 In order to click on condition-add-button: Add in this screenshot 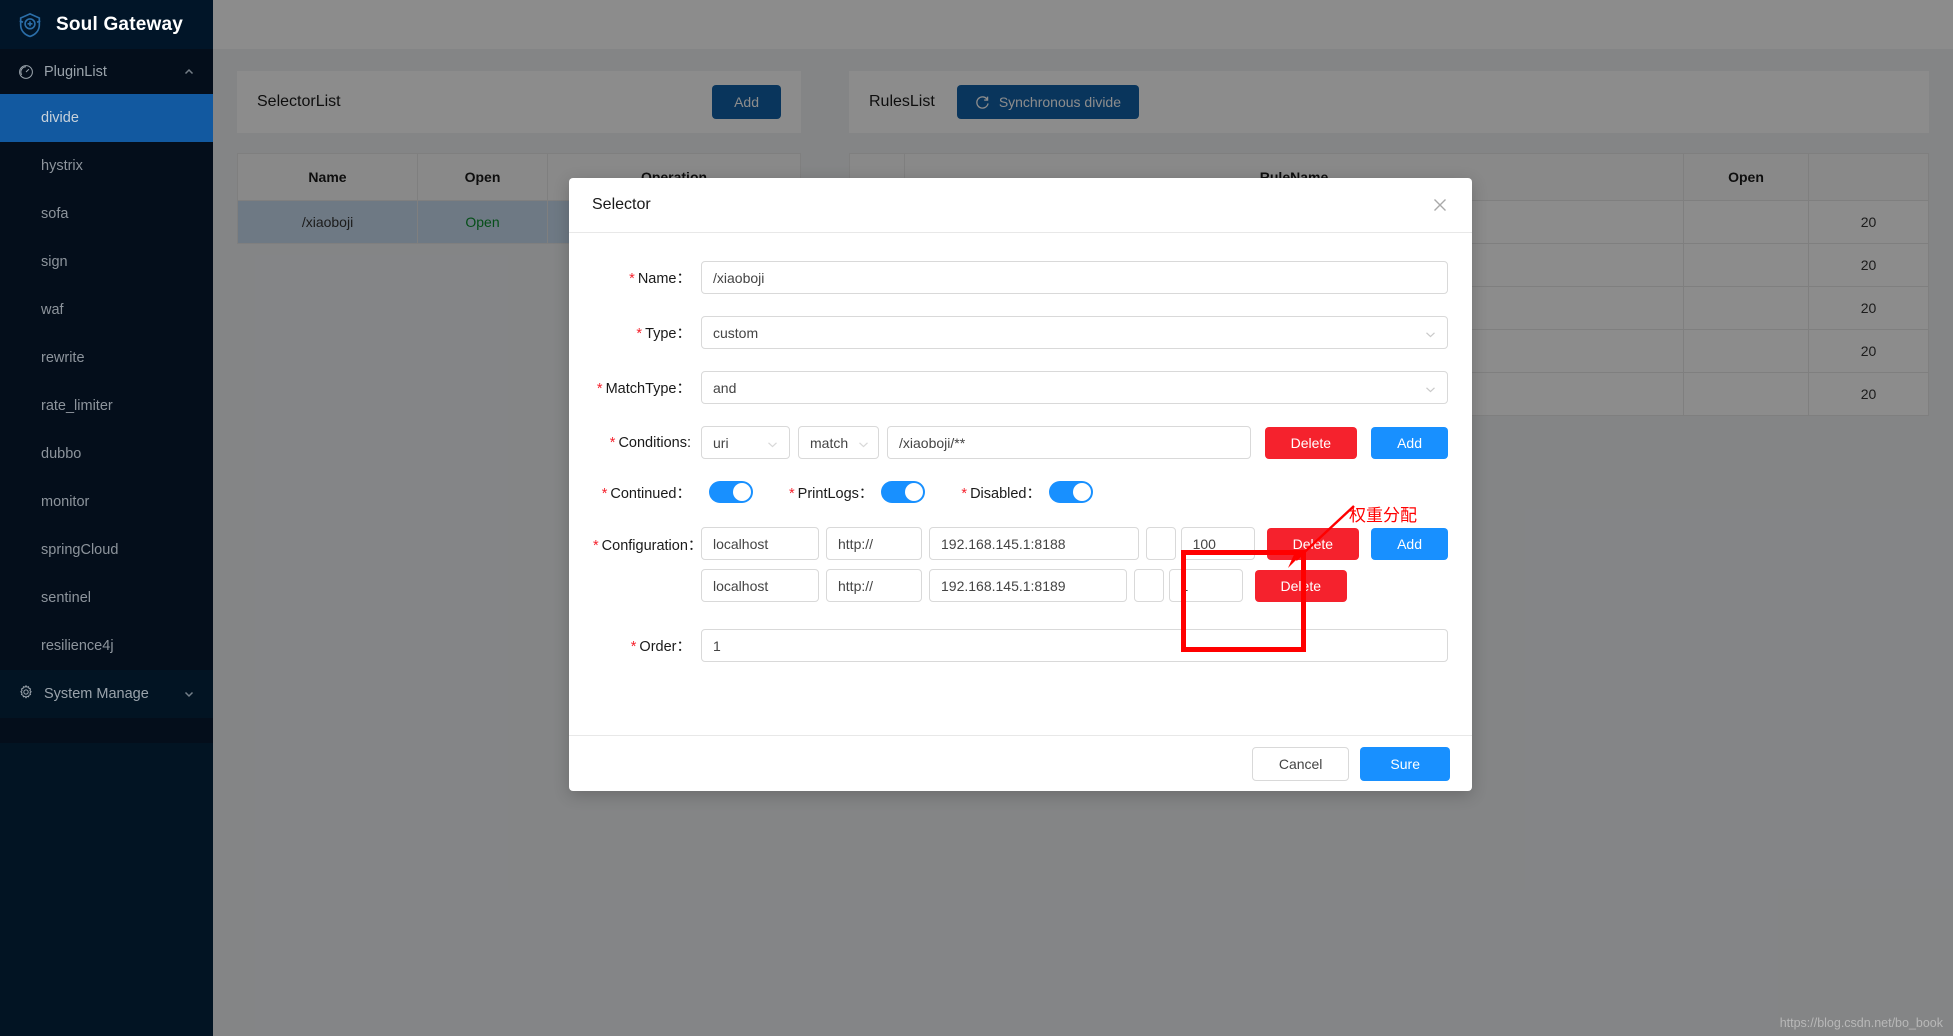, I will do `click(1409, 442)`.